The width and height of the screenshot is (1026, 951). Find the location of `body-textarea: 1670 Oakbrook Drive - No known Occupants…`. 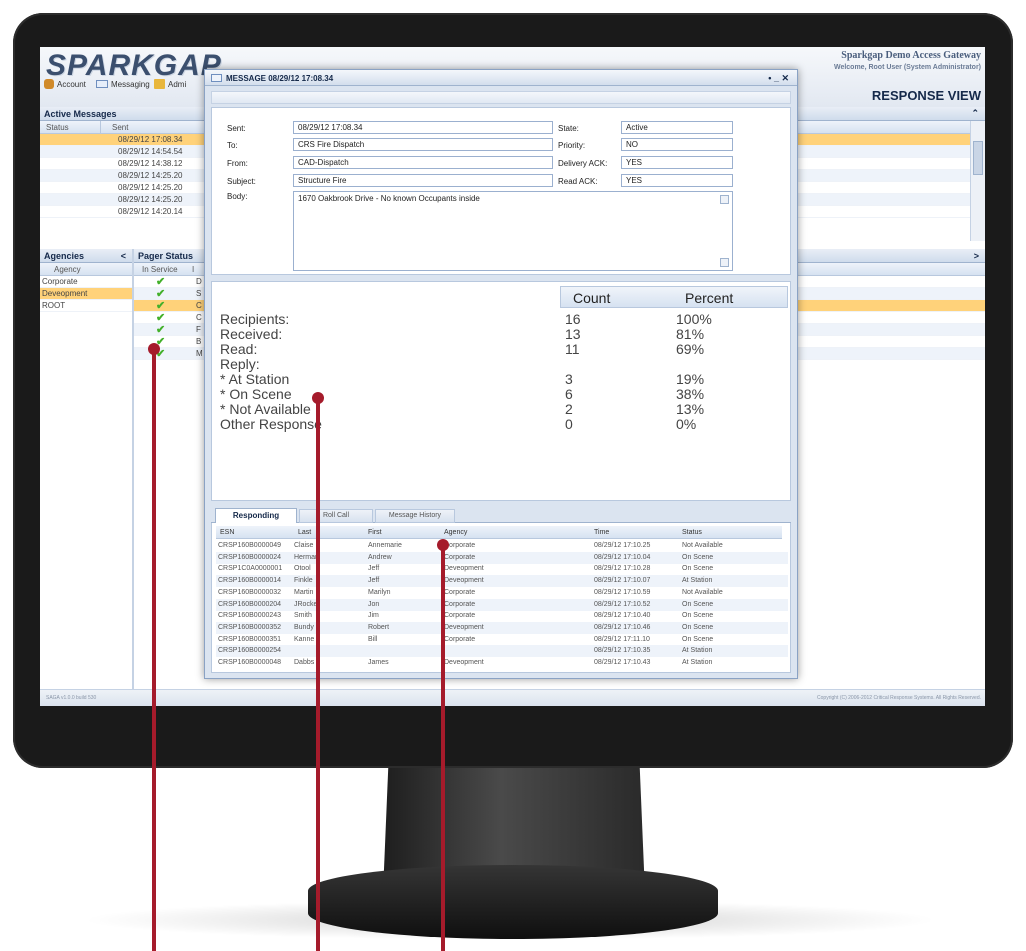

body-textarea: 1670 Oakbrook Drive - No known Occupants… is located at coordinates (513, 231).